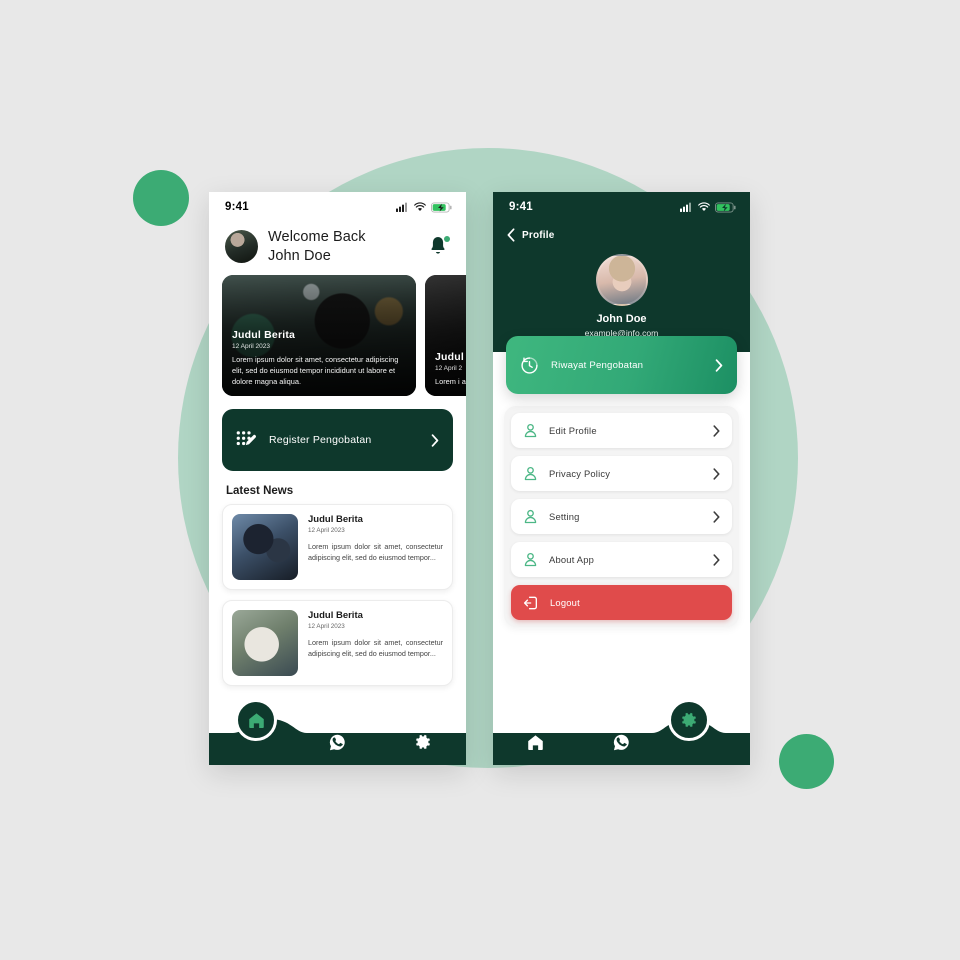  I want to click on menu-item-label: About App, so click(572, 559).